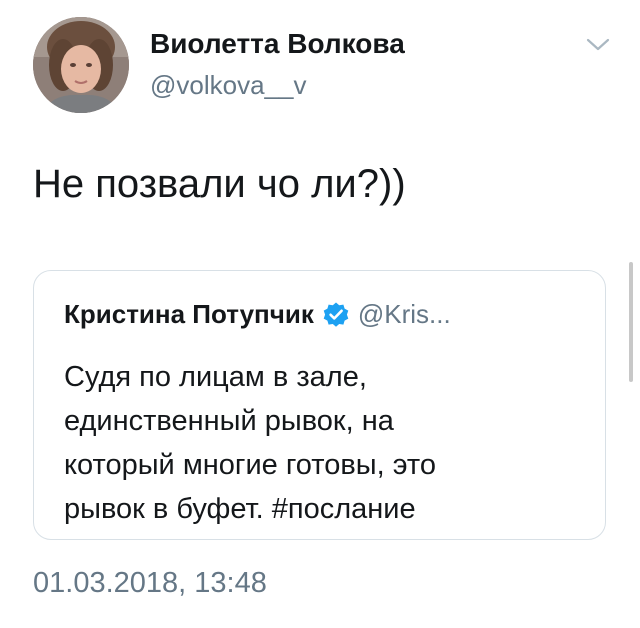  I want to click on avatar, so click(81, 65).